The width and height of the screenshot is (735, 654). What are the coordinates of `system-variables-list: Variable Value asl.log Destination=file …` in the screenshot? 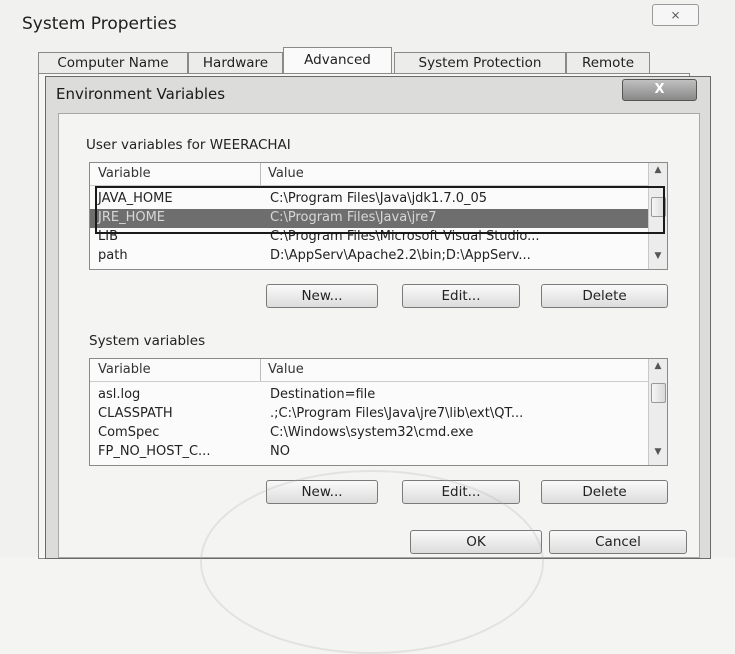 It's located at (378, 412).